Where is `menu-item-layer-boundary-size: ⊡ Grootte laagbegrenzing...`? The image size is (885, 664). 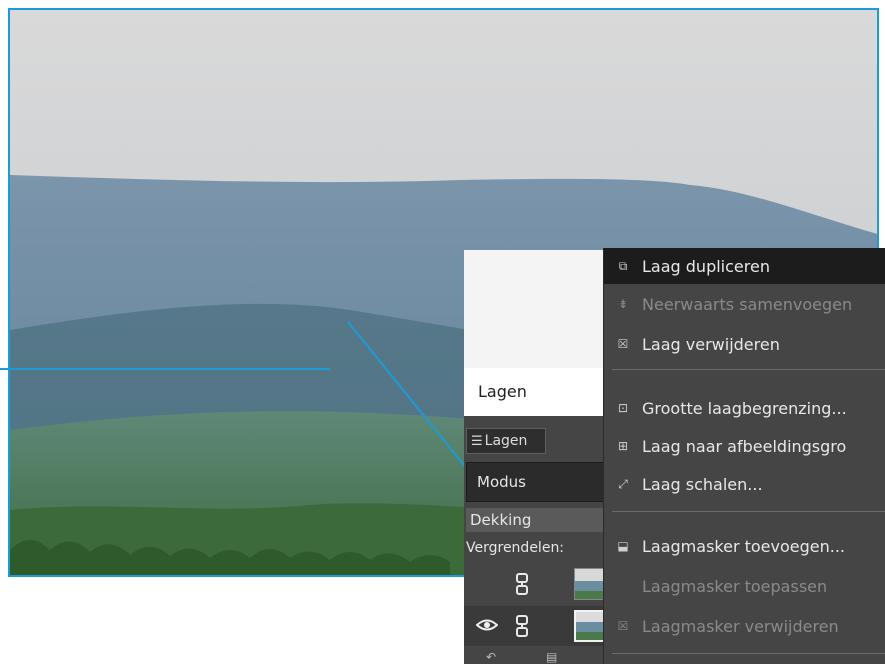
menu-item-layer-boundary-size: ⊡ Grootte laagbegrenzing... is located at coordinates (744, 408).